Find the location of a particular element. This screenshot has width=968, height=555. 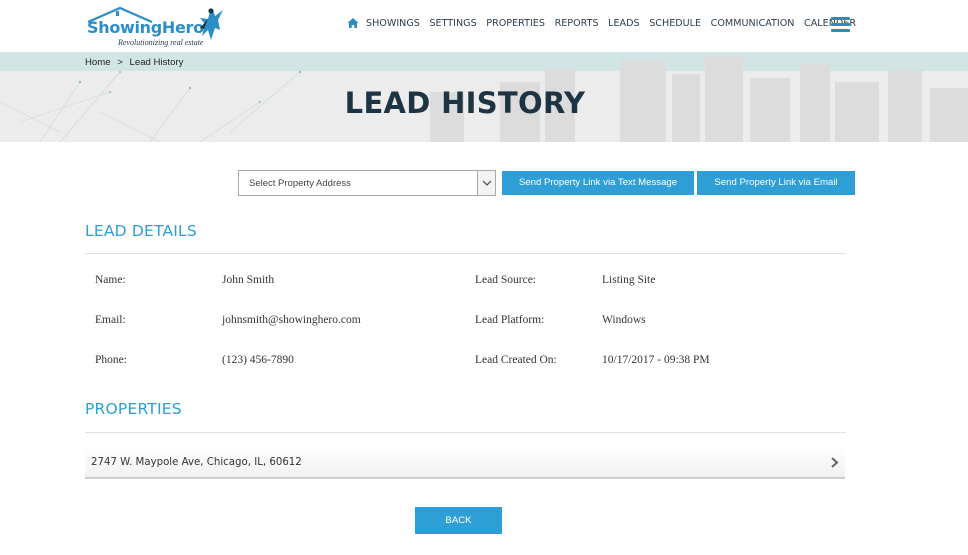

lead-details-heading: LEAD DETAILS is located at coordinates (141, 231).